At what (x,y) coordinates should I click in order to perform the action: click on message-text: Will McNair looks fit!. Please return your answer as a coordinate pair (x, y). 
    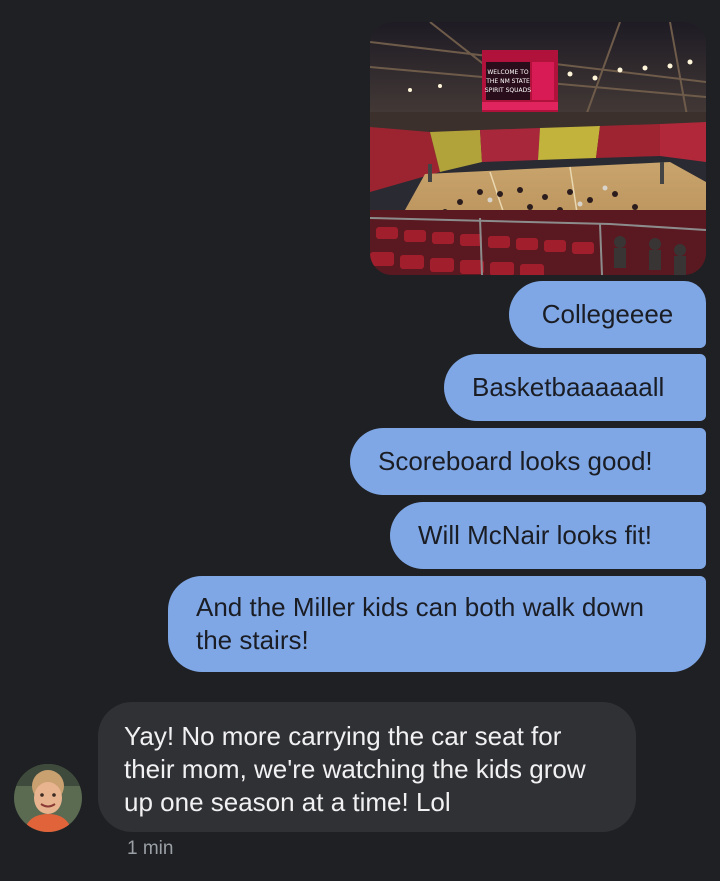
    Looking at the image, I should click on (535, 535).